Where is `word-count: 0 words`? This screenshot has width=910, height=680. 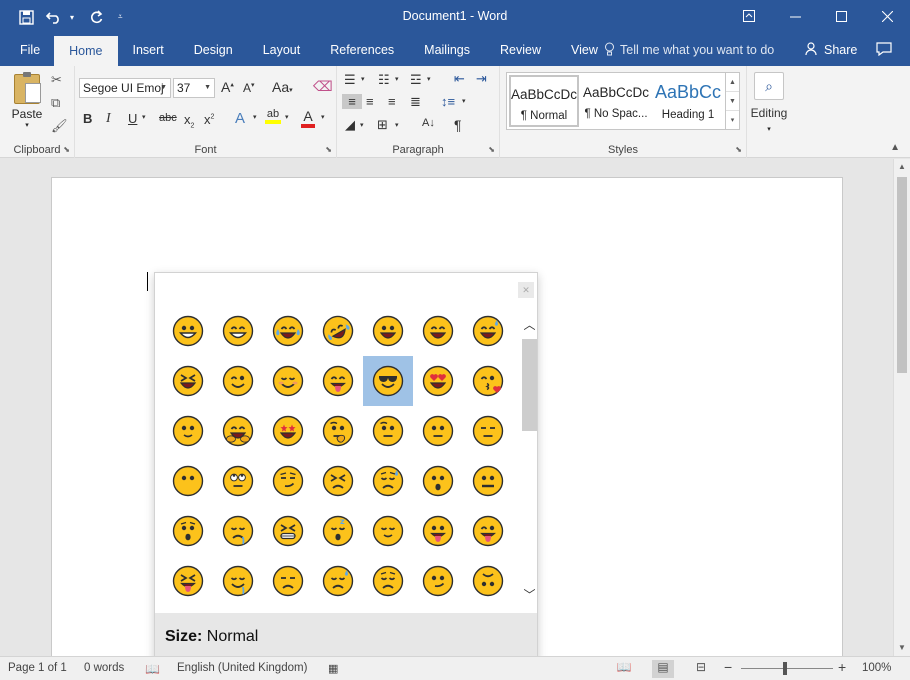 word-count: 0 words is located at coordinates (104, 668).